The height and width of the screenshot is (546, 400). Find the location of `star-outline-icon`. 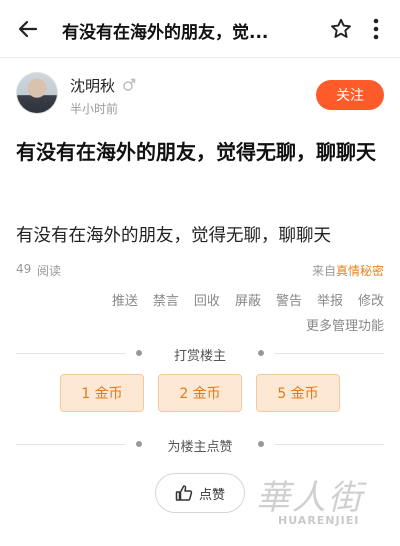

star-outline-icon is located at coordinates (341, 28).